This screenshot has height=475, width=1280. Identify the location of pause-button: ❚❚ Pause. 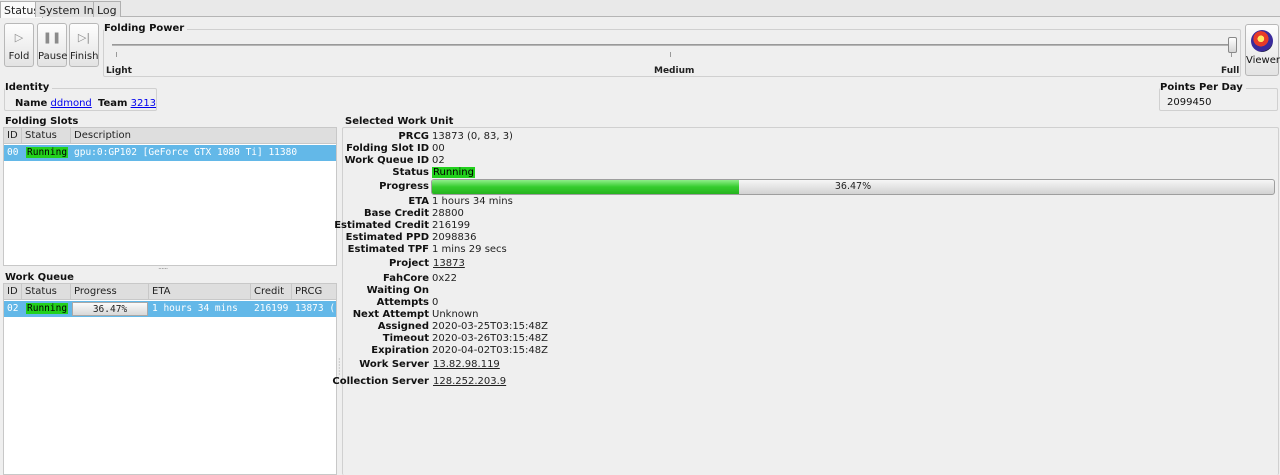
(52, 45).